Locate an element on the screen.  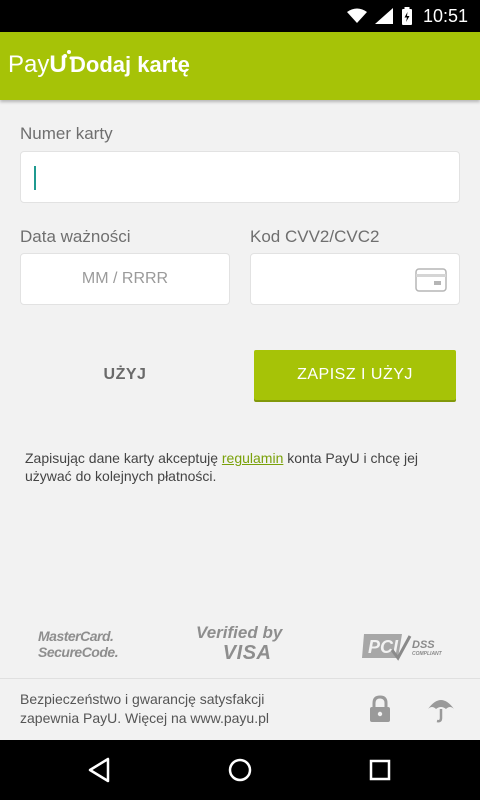
expiry-placeholder: MM / RRRR is located at coordinates (125, 278).